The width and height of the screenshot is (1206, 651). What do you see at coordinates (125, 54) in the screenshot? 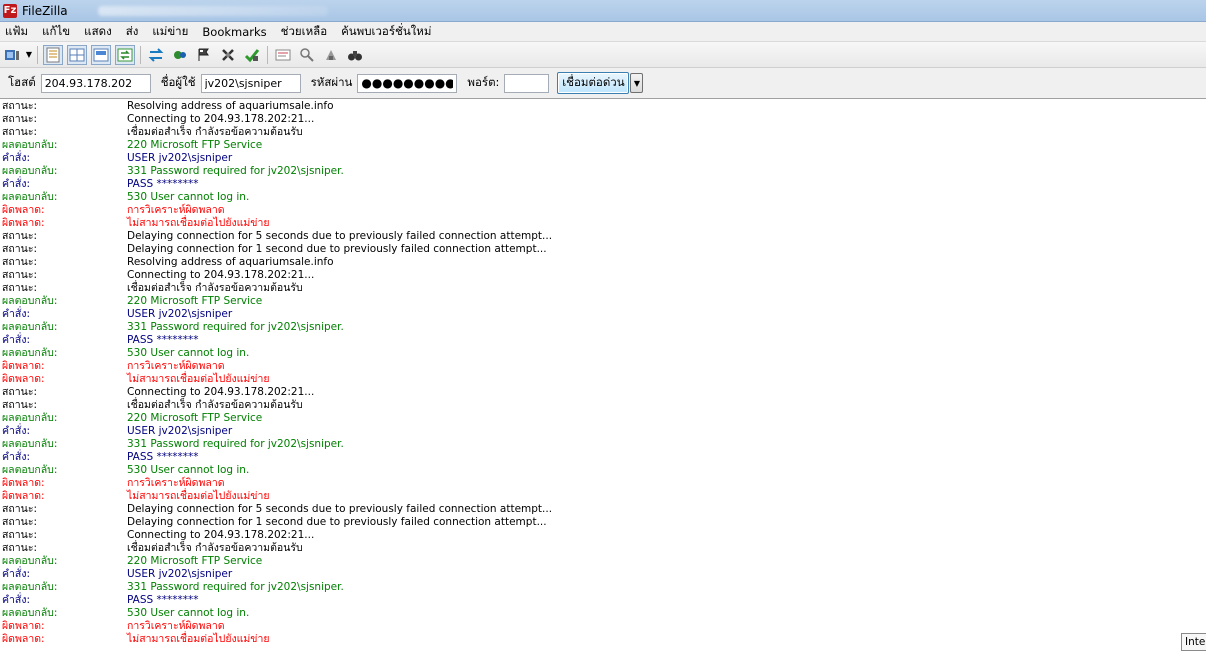
I see `transfer-queue-toggle-icon` at bounding box center [125, 54].